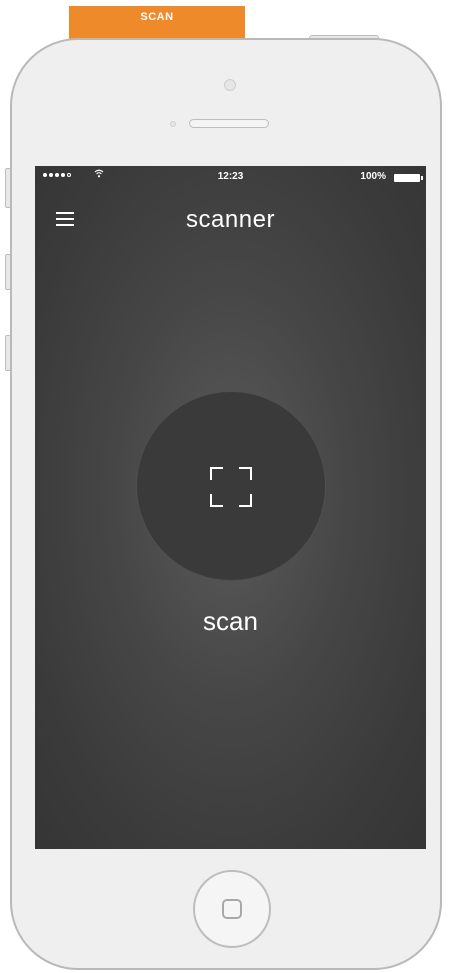 Image resolution: width=450 pixels, height=973 pixels. I want to click on battery-percentage: 100%, so click(373, 176).